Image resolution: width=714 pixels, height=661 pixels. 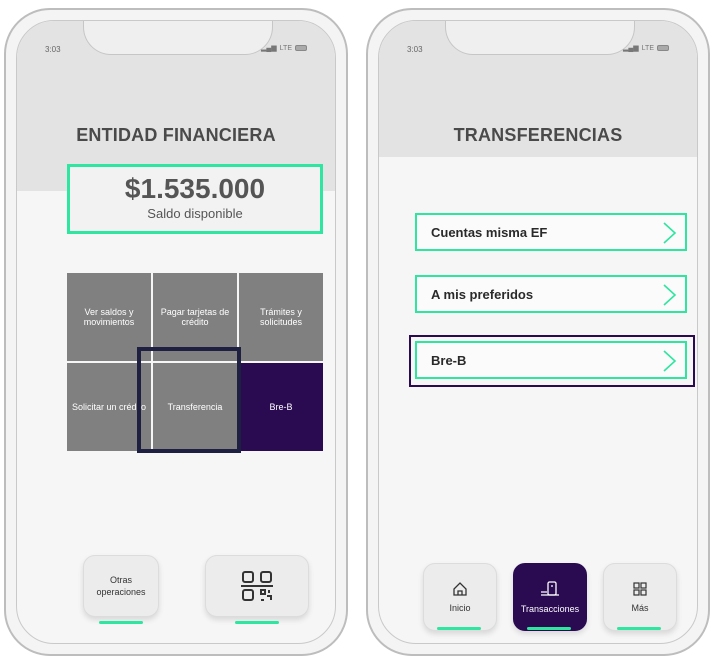 I want to click on tile-solicitar-credito: Solicitar un crédito, so click(x=109, y=407).